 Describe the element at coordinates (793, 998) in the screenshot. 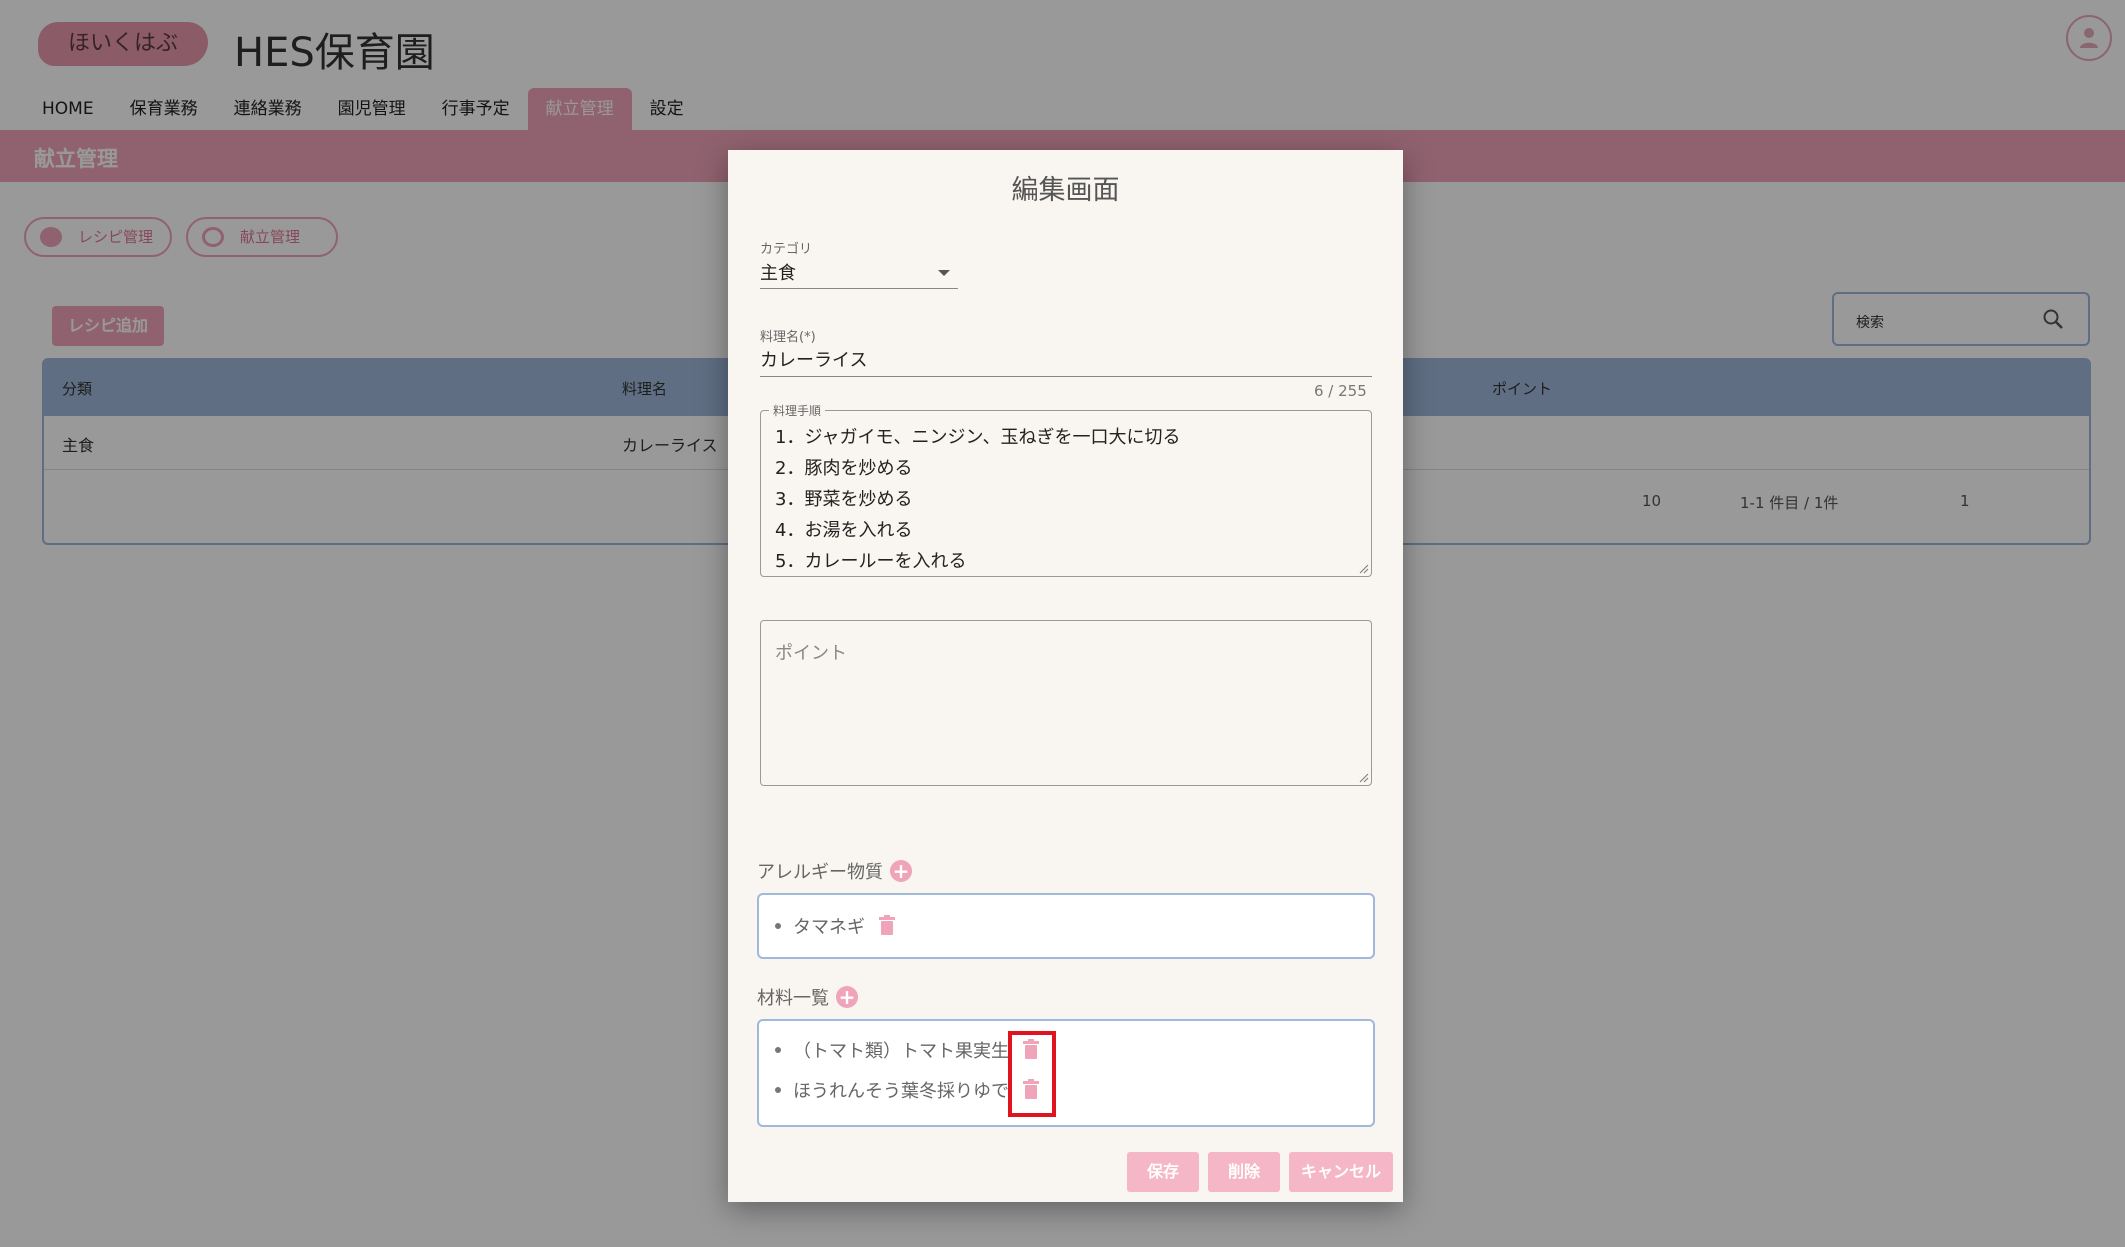

I see `ingredients-label: 材料一覧` at that location.